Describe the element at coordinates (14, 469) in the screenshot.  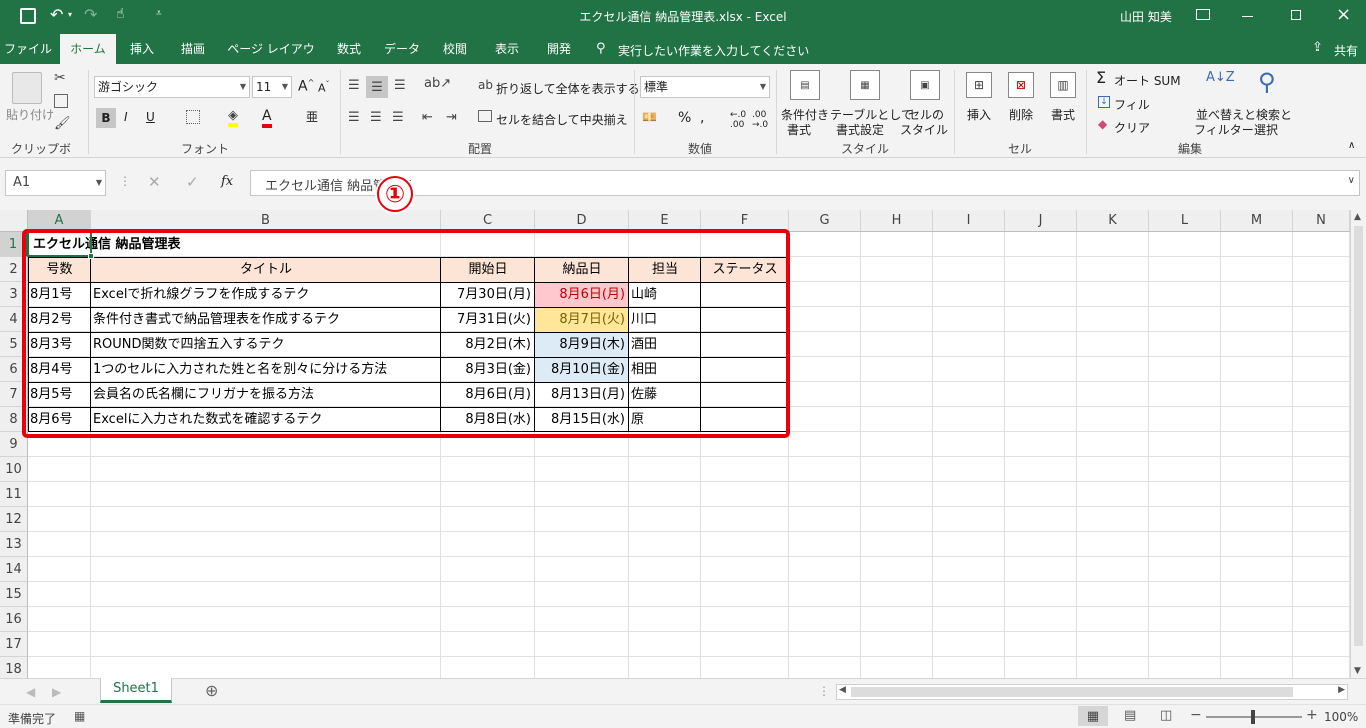
I see `row-header: 10` at that location.